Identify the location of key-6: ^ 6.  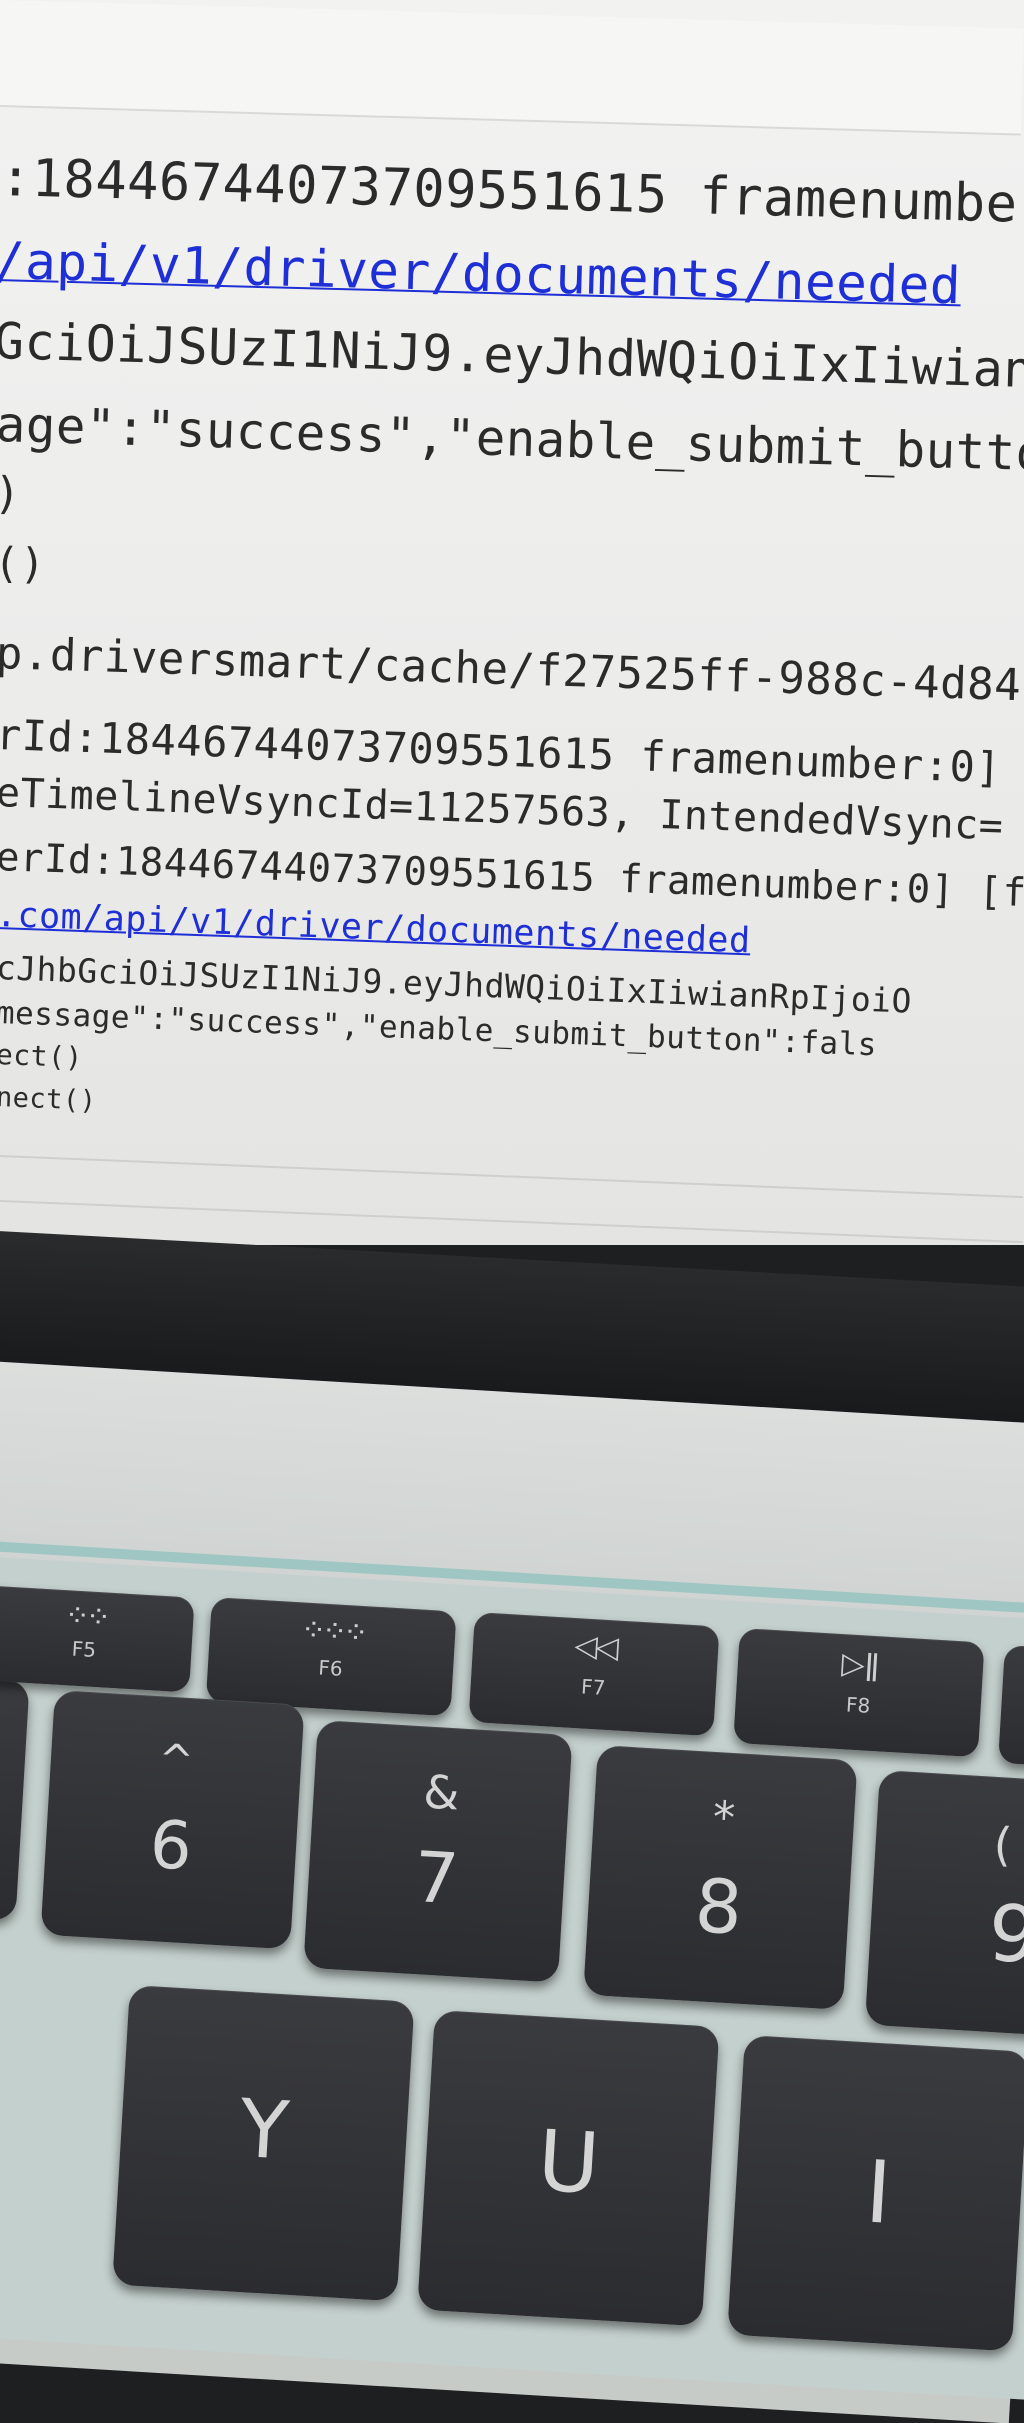
(172, 1820).